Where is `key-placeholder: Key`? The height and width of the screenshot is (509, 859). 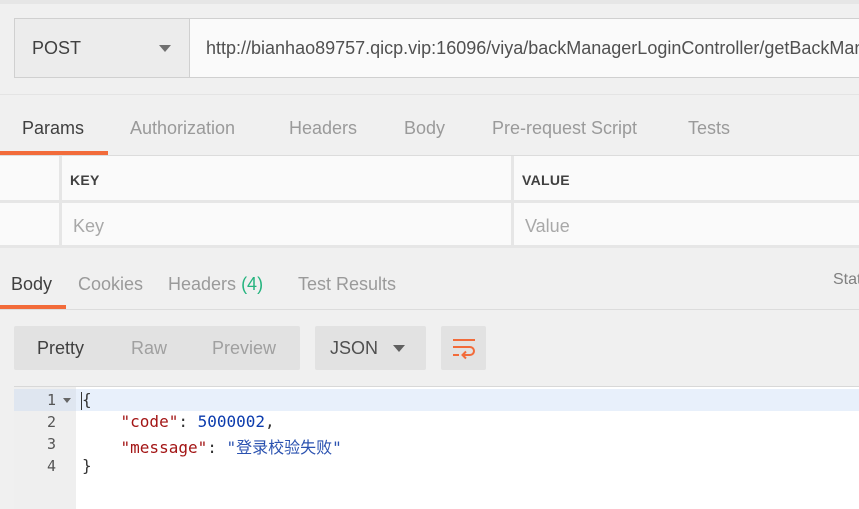 key-placeholder: Key is located at coordinates (89, 226).